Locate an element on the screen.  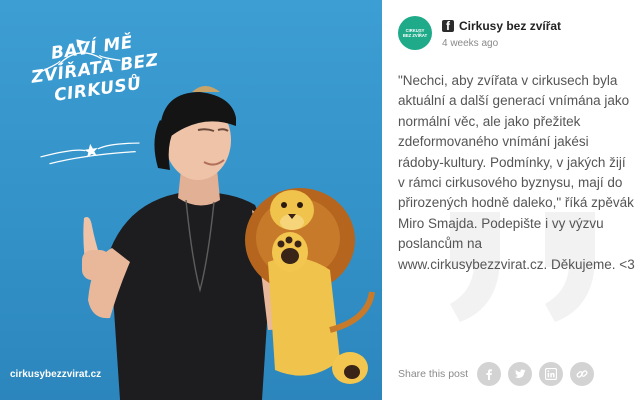
share-buttons is located at coordinates (535, 374).